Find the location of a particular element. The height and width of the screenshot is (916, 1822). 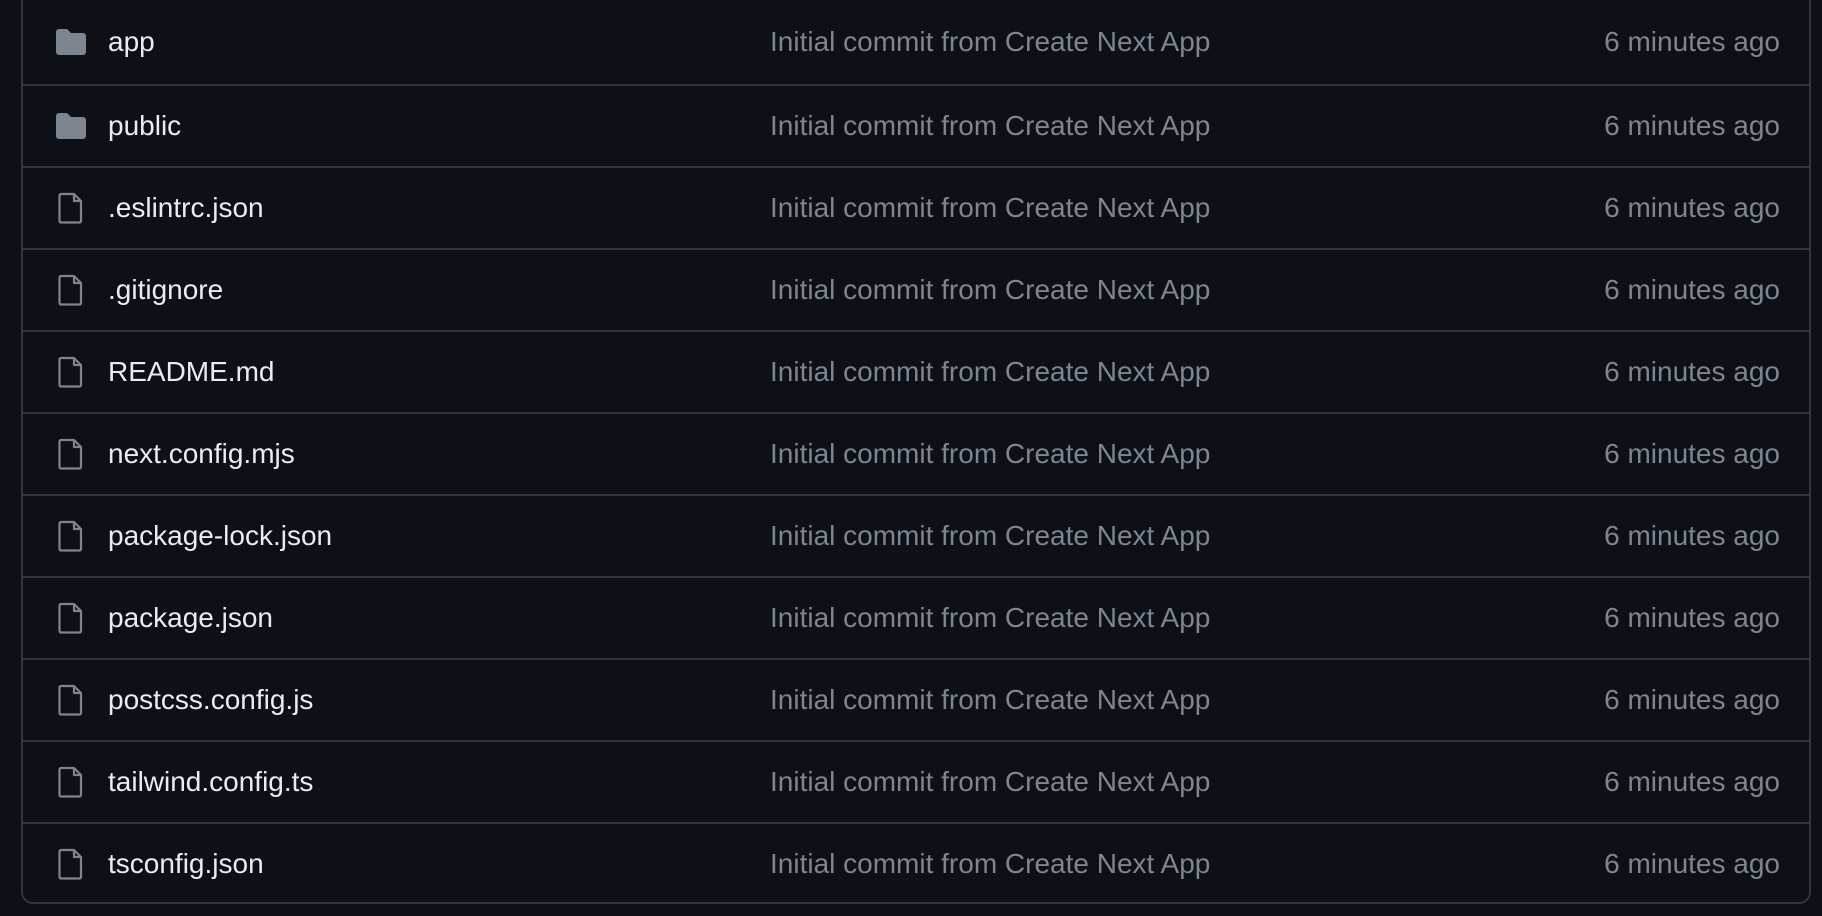

file-name-link: package-lock.json is located at coordinates (220, 536).